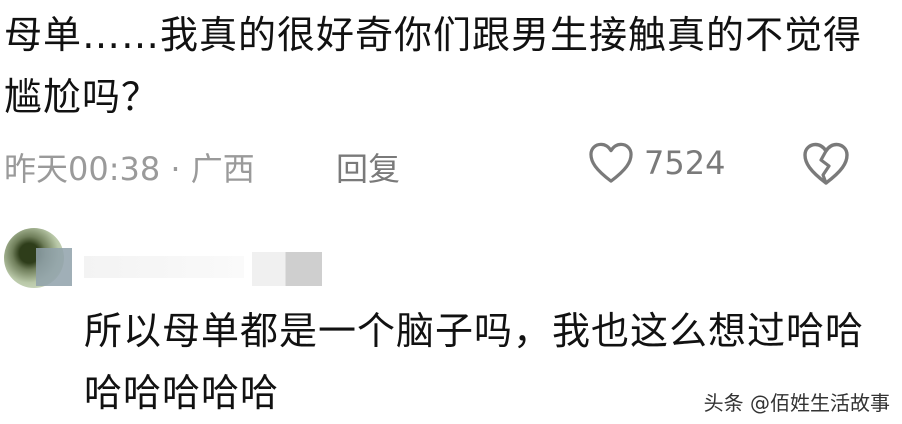  I want to click on username-redacted, so click(164, 267).